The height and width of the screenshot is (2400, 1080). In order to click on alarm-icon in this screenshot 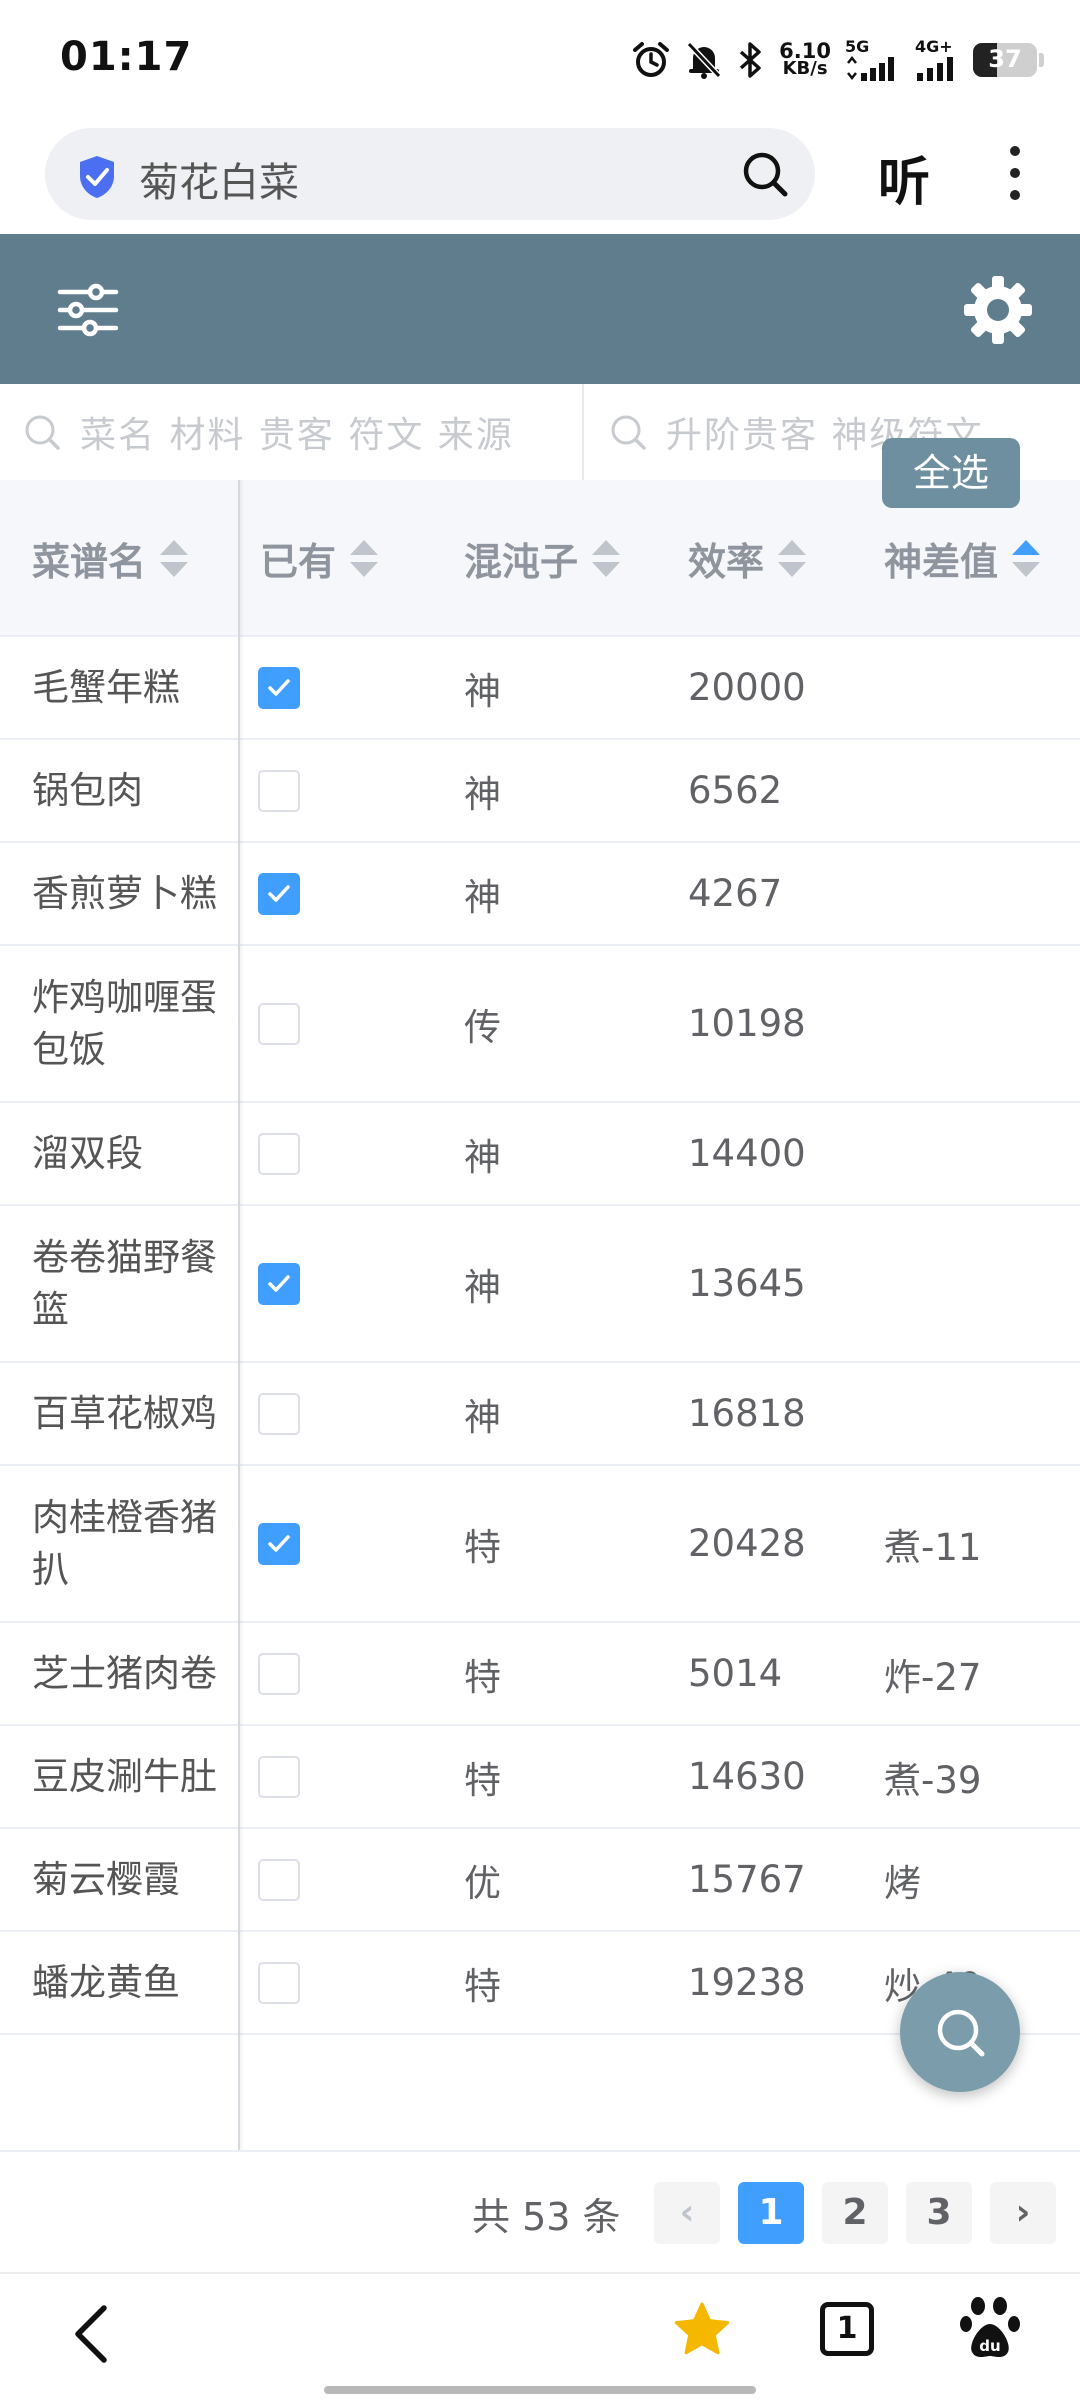, I will do `click(651, 59)`.